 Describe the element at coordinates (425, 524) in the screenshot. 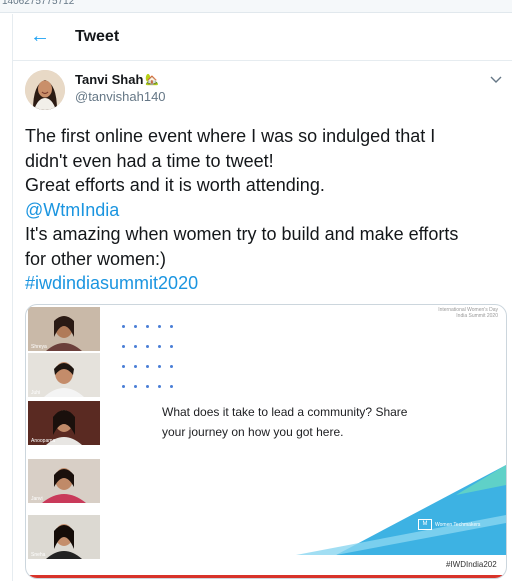

I see `wtm-logo-icon: M` at that location.